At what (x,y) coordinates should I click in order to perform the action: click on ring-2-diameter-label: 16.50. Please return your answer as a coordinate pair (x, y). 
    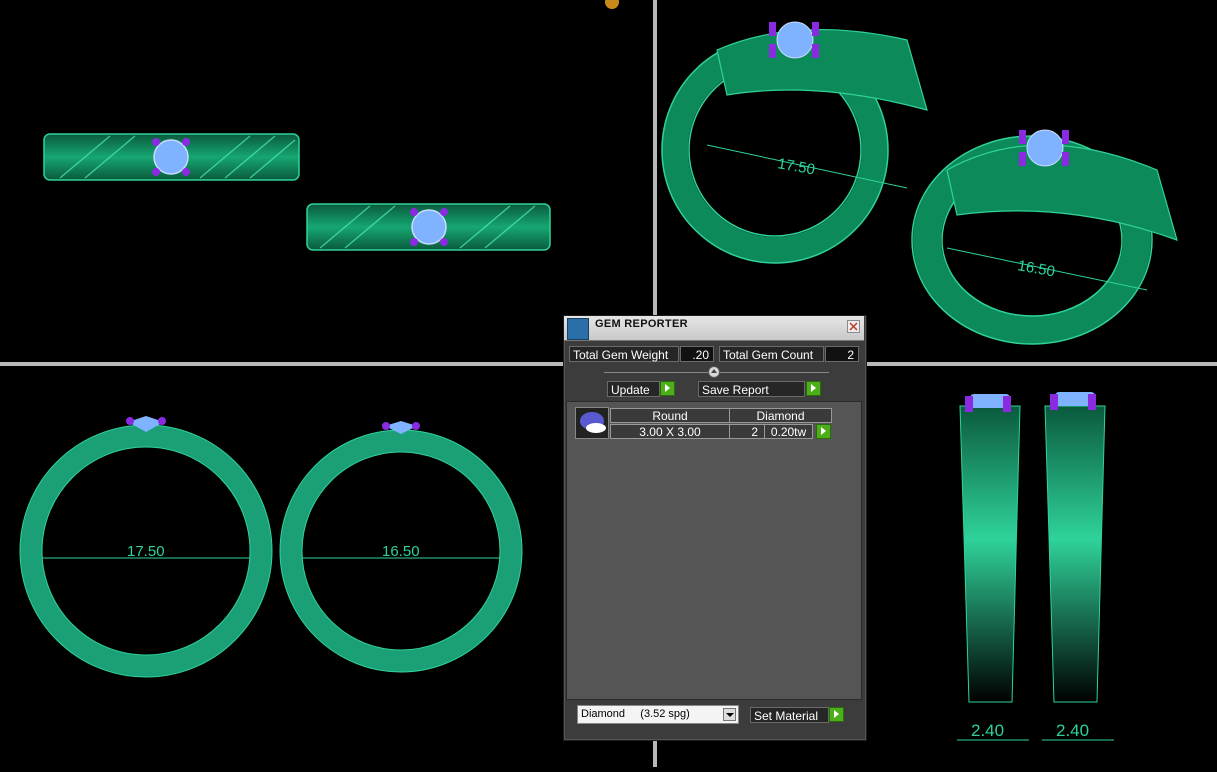
    Looking at the image, I should click on (401, 551).